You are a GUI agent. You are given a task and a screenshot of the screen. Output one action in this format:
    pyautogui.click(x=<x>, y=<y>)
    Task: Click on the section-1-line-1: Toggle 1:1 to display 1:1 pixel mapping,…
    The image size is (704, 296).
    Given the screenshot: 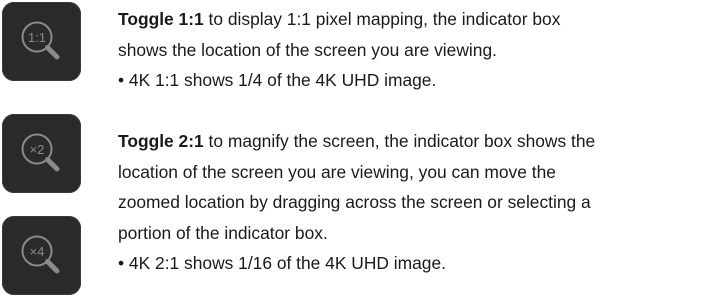 What is the action you would take?
    pyautogui.click(x=339, y=19)
    